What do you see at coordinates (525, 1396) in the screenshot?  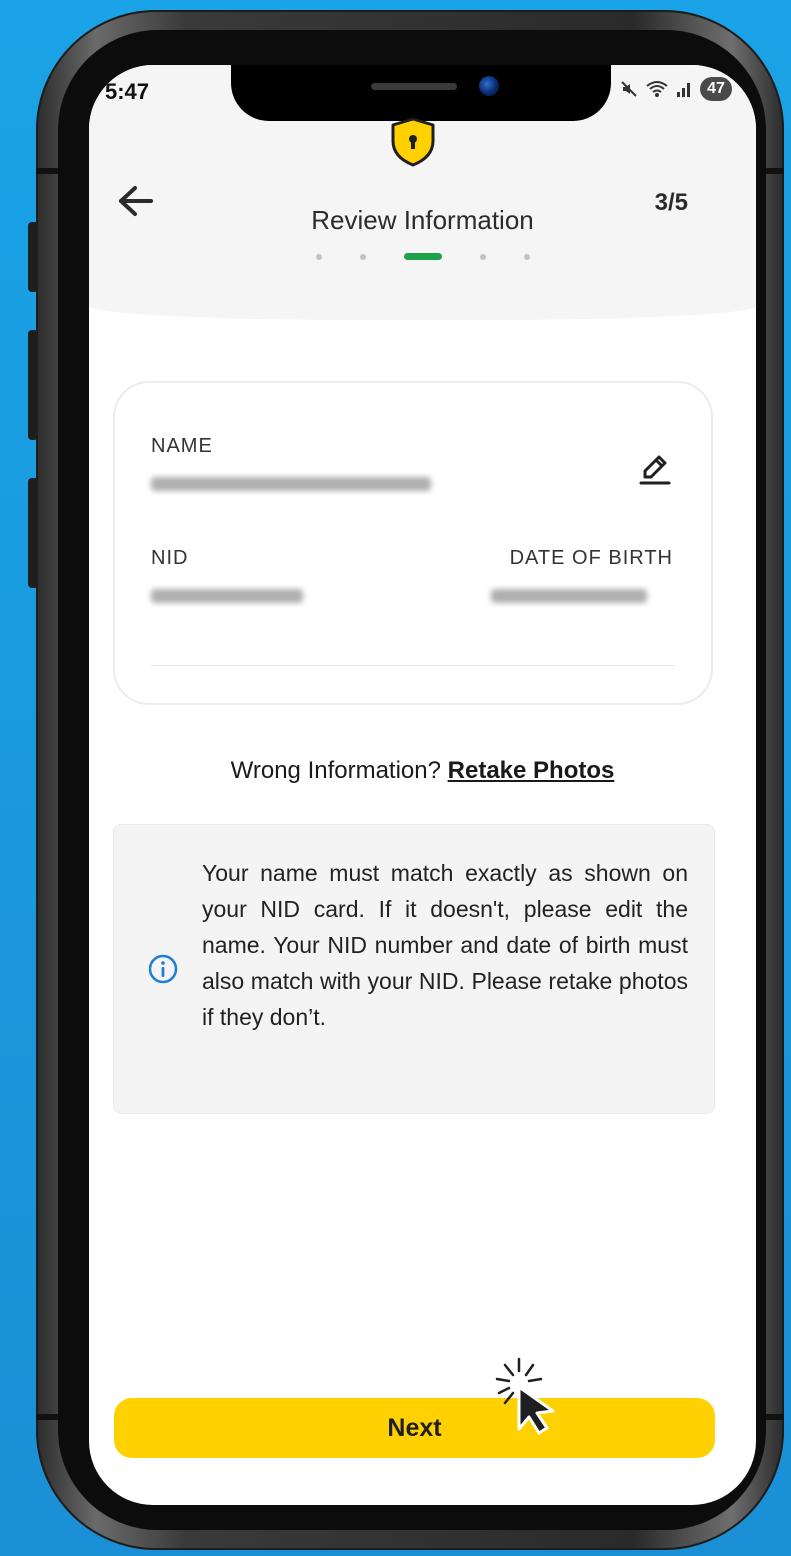 I see `click-cursor-icon` at bounding box center [525, 1396].